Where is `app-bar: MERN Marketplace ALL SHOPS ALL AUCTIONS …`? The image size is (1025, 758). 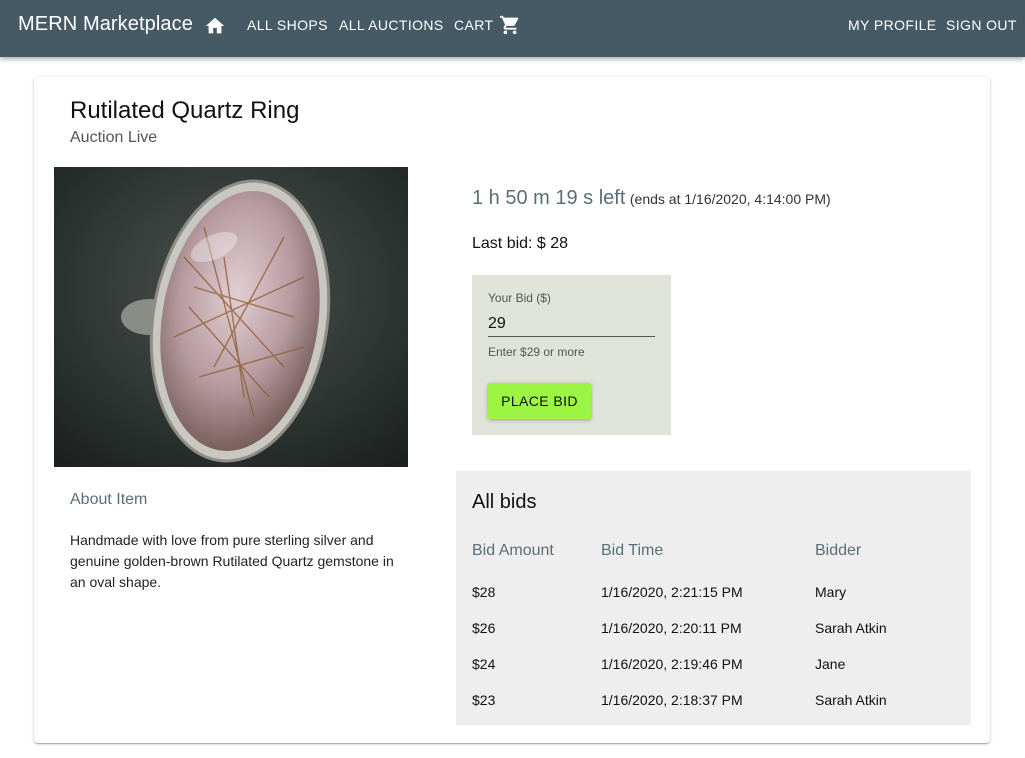
app-bar: MERN Marketplace ALL SHOPS ALL AUCTIONS … is located at coordinates (512, 28).